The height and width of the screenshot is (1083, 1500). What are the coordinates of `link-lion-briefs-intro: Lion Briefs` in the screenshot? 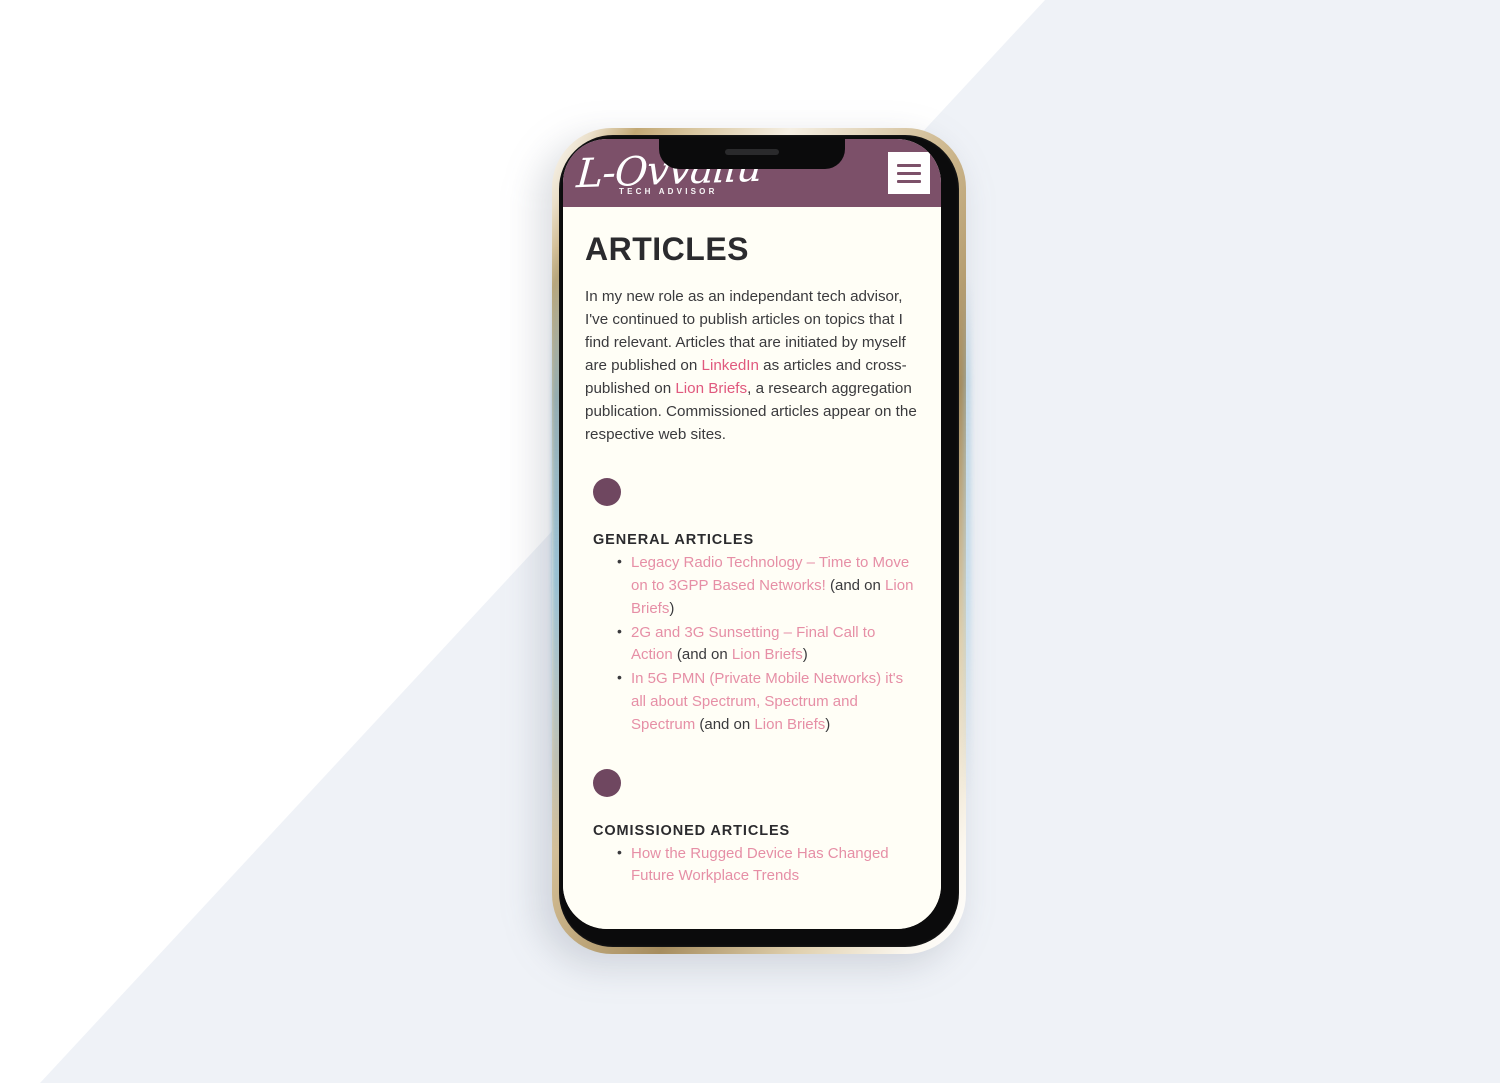 It's located at (711, 388).